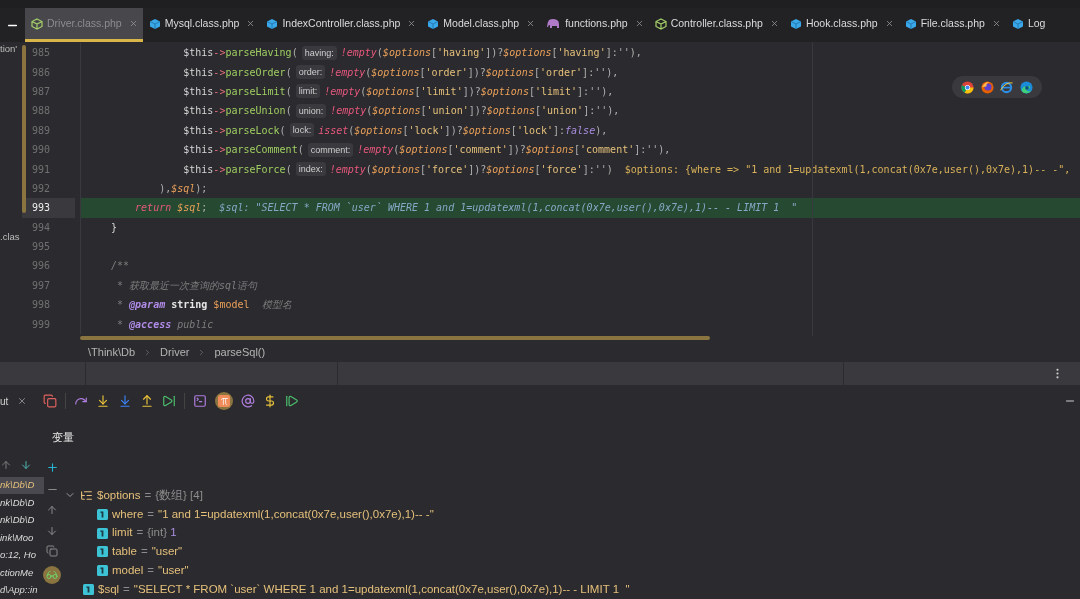 The image size is (1080, 599). I want to click on variable-row: $options = {数组} [4], so click(572, 495).